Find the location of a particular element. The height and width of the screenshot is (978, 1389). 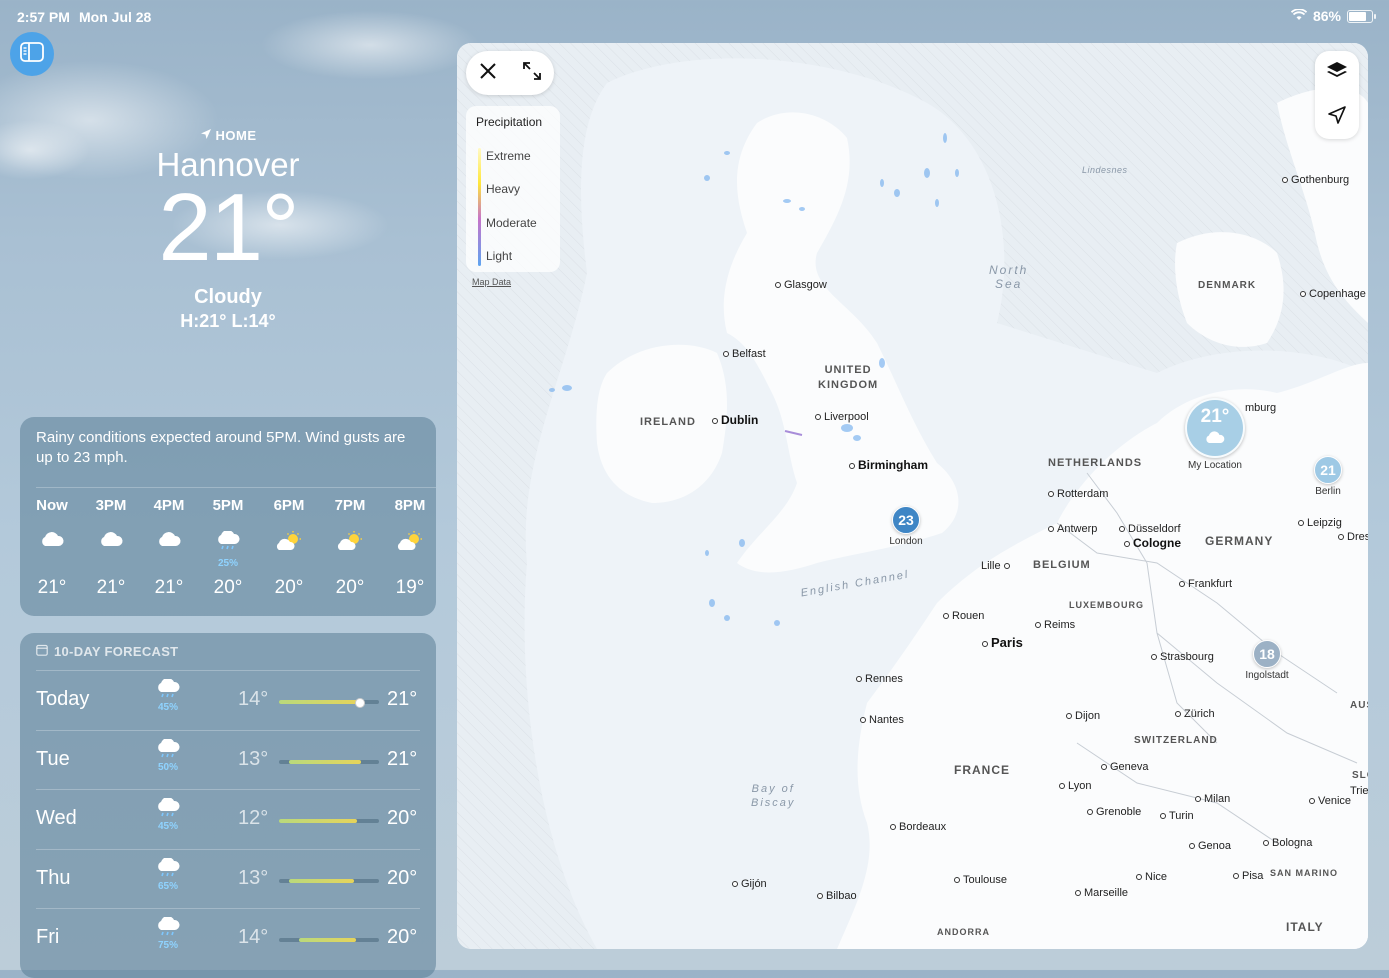

pin-label: Ingolstadt is located at coordinates (1267, 675).